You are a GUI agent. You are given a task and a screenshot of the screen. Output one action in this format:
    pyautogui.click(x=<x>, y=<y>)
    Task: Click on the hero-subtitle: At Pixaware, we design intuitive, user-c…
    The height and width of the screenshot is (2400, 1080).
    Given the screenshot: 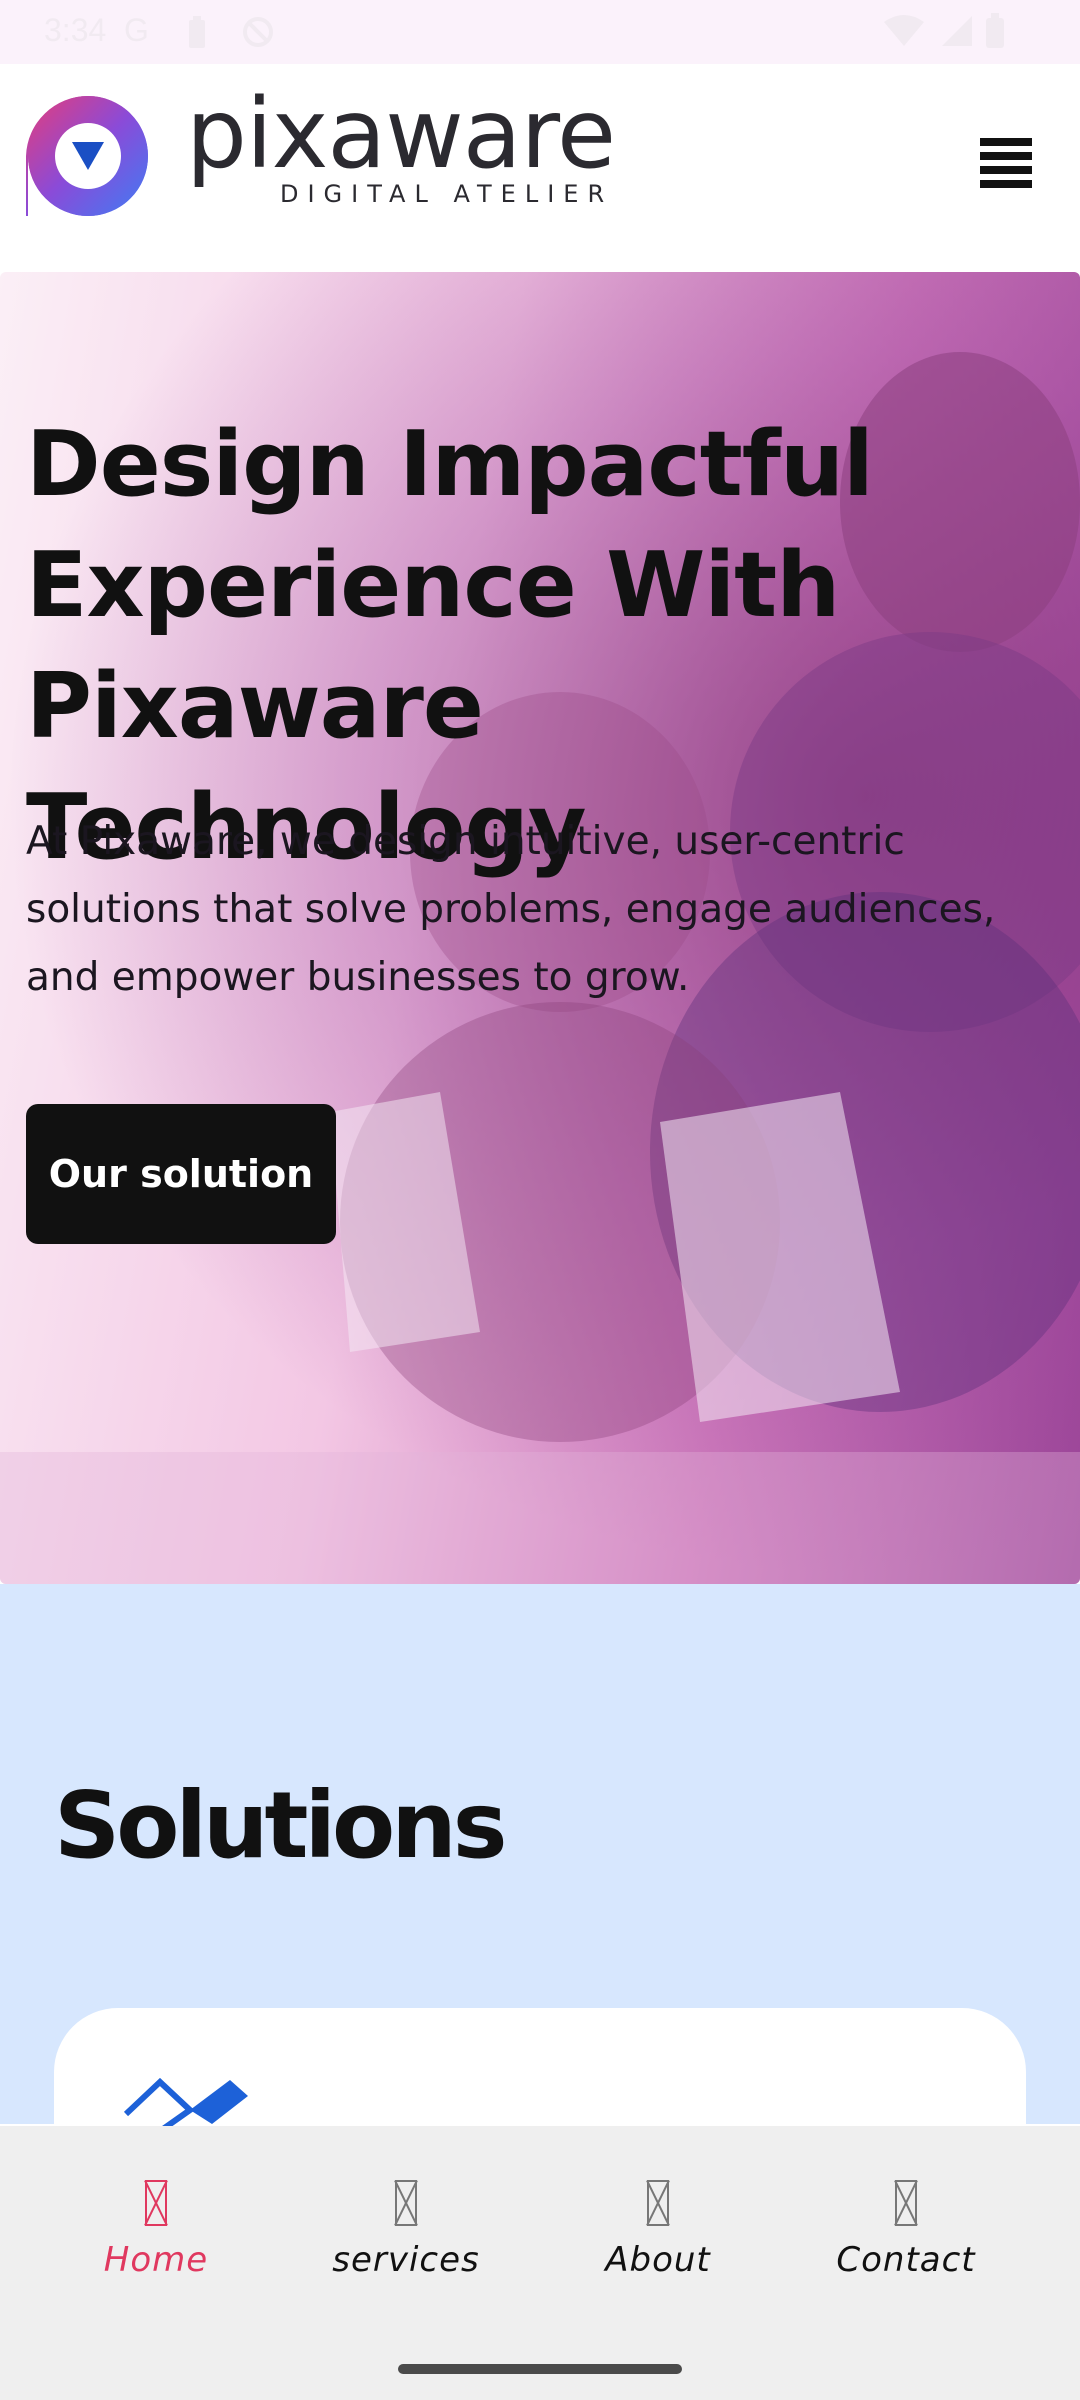 What is the action you would take?
    pyautogui.click(x=511, y=909)
    